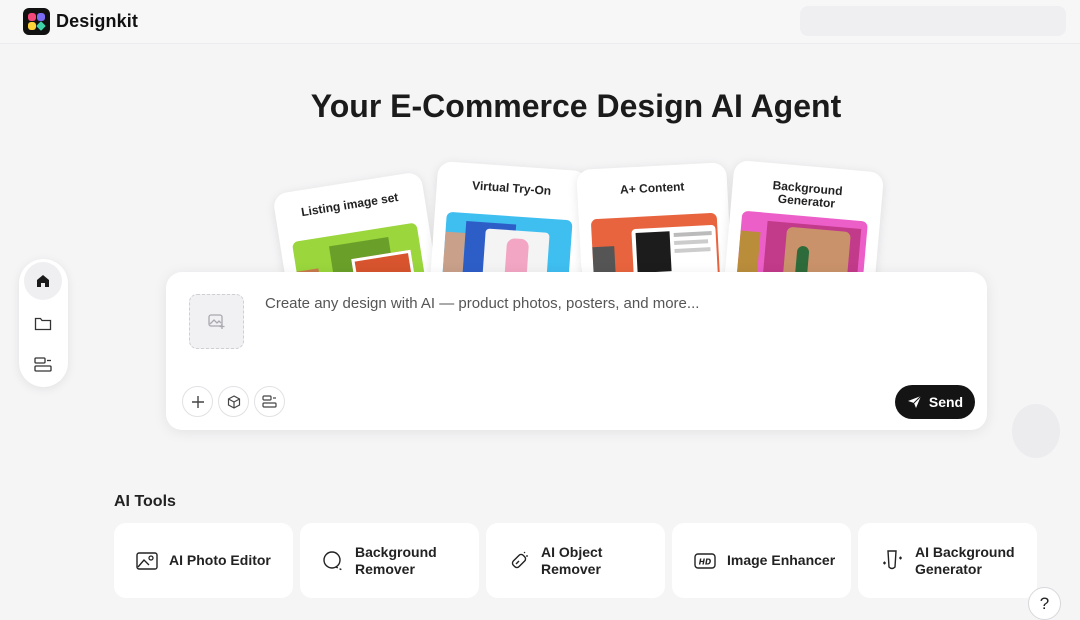 This screenshot has height=620, width=1080. Describe the element at coordinates (933, 21) in the screenshot. I see `account-area` at that location.